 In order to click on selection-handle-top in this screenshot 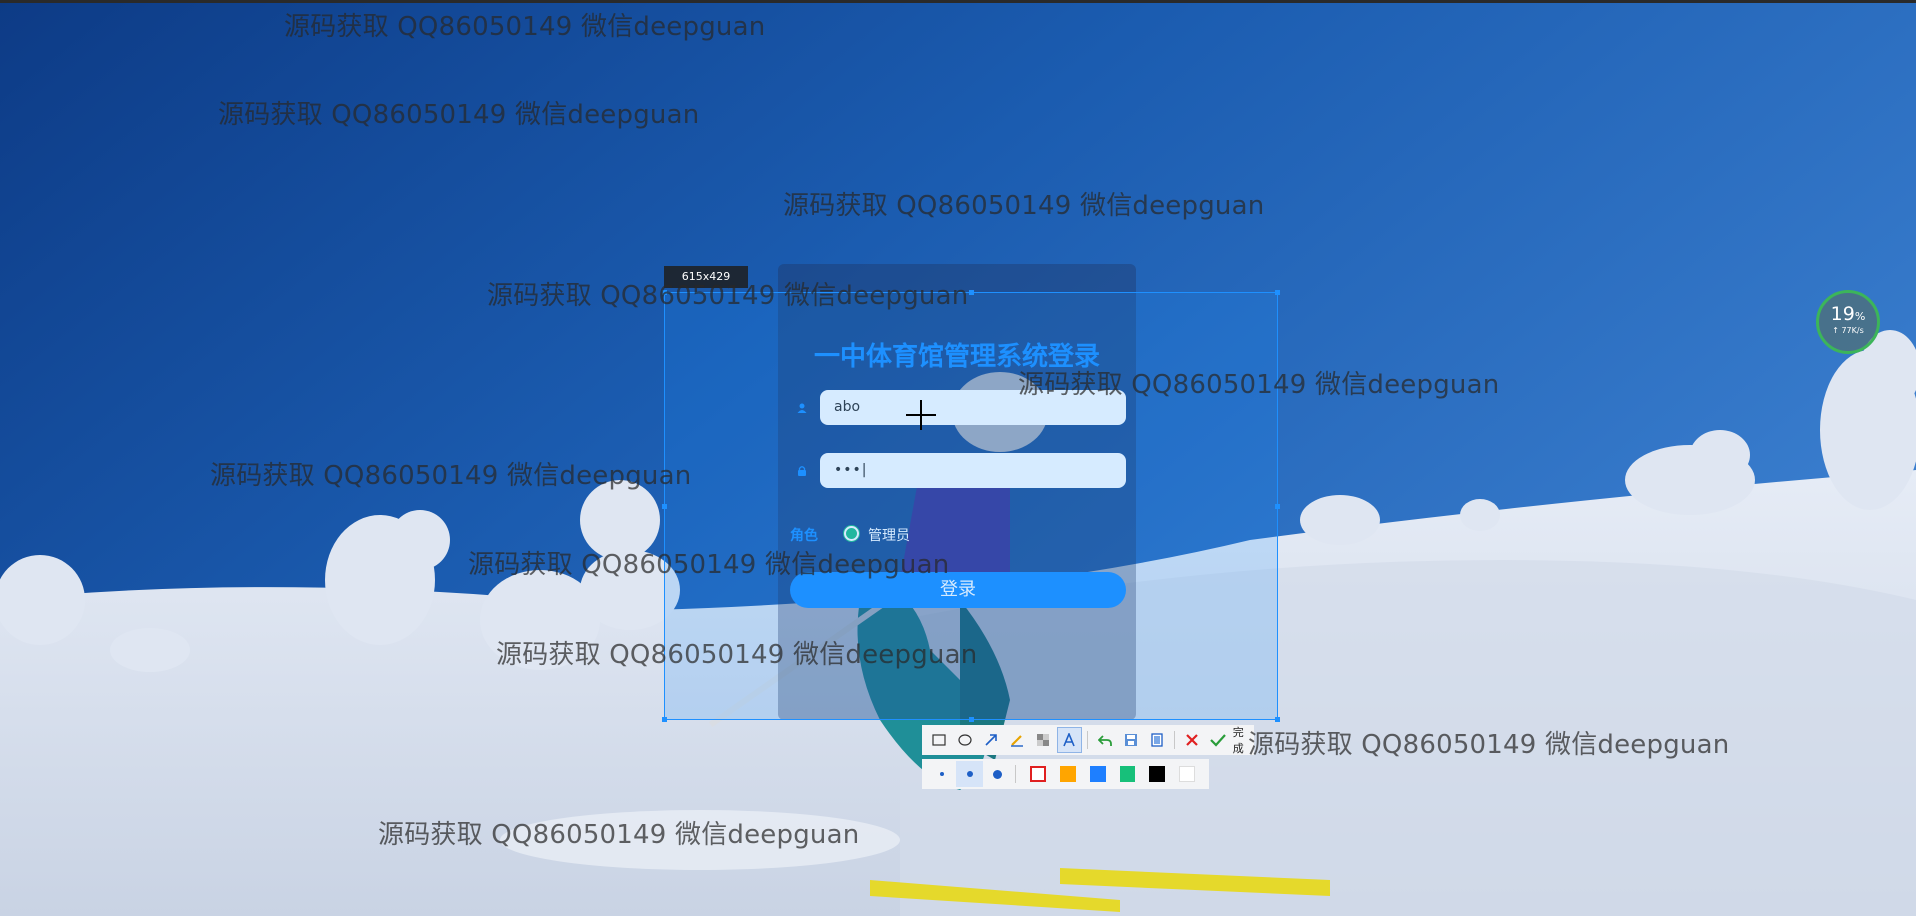, I will do `click(971, 292)`.